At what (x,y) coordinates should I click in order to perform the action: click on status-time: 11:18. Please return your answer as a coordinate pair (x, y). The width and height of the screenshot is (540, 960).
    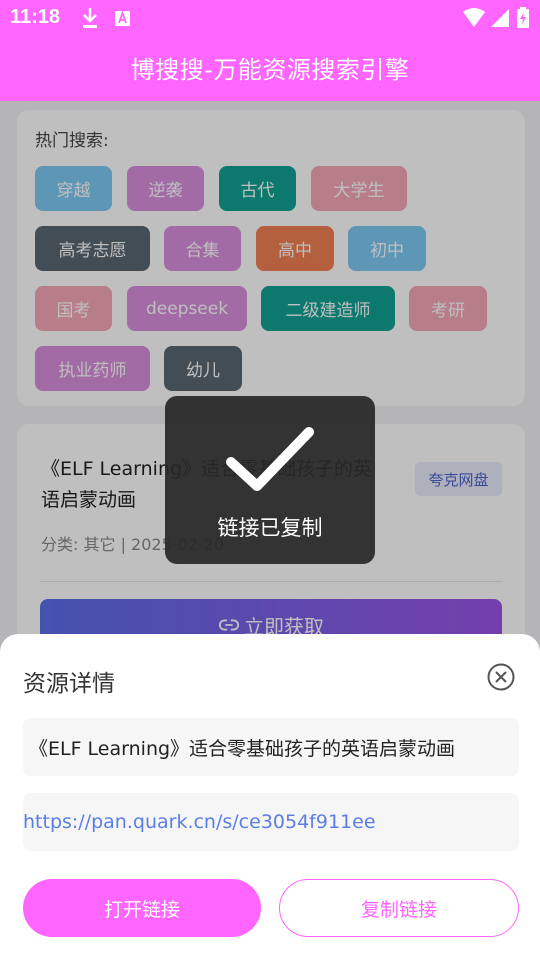
    Looking at the image, I should click on (35, 17).